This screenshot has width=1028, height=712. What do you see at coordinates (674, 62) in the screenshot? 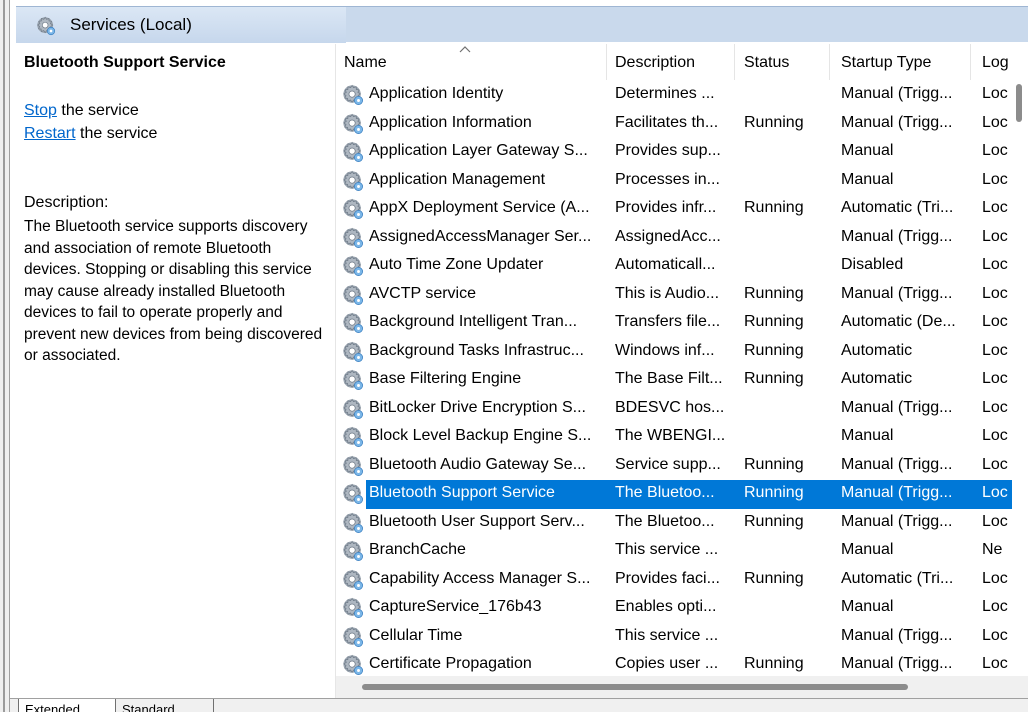
I see `column-header-description: Description` at bounding box center [674, 62].